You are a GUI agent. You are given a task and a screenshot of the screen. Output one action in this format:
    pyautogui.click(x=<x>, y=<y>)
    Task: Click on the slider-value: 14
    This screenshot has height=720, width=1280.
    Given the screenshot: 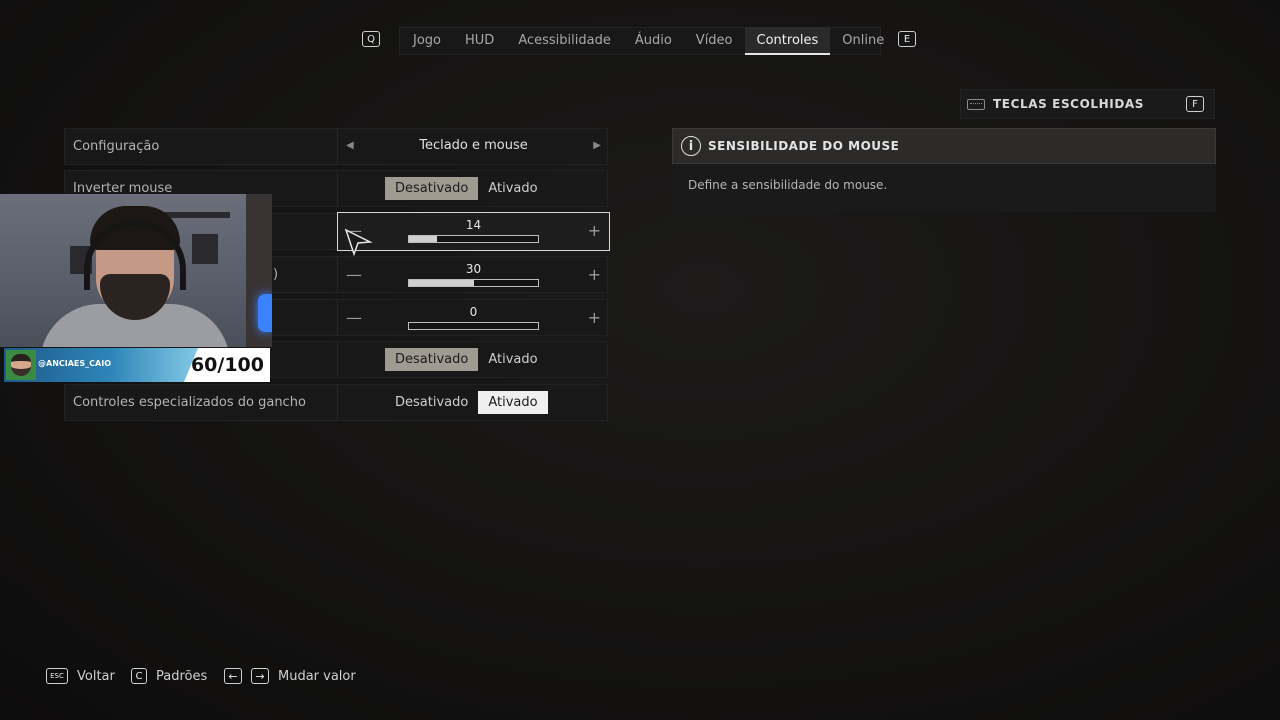 What is the action you would take?
    pyautogui.click(x=473, y=225)
    